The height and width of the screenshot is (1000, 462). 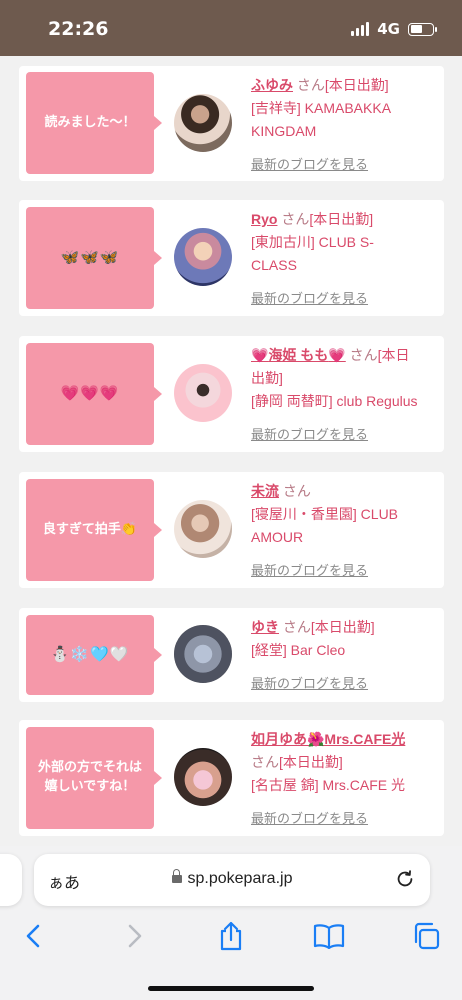 I want to click on post-info: ふゆみ さん[本日出勤] [吉祥寺] KAMABAKKA KINGDAM, so click(x=346, y=108).